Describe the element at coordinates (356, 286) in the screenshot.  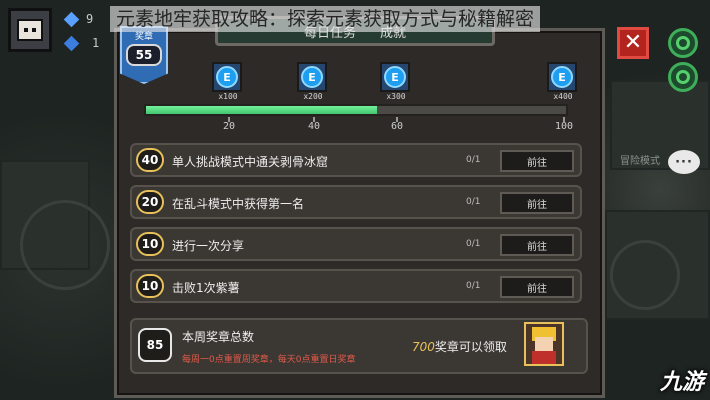
I see `task-row: 10 击败1次紫薯 0/1 前往` at that location.